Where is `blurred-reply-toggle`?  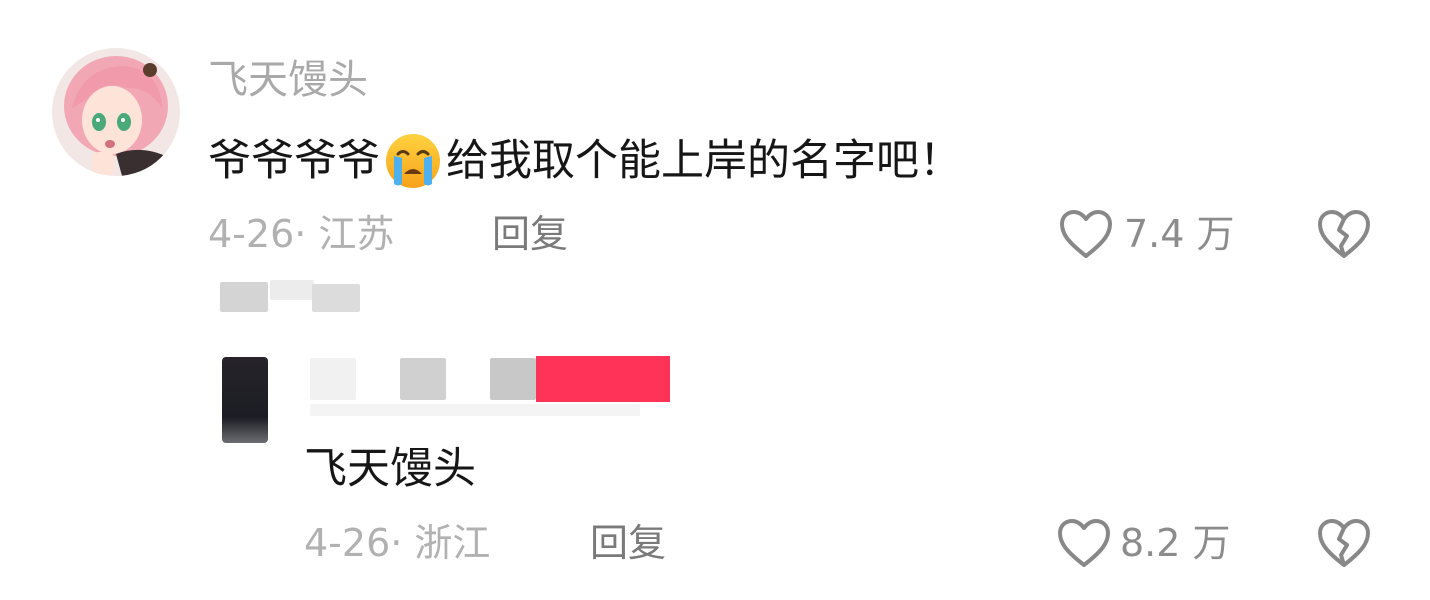 blurred-reply-toggle is located at coordinates (295, 291).